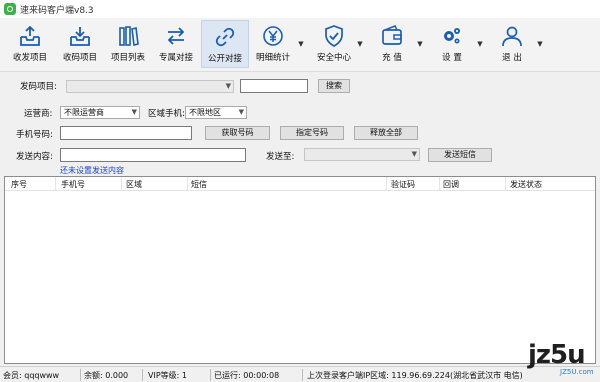  Describe the element at coordinates (175, 58) in the screenshot. I see `toolbar-label: 专属对接` at that location.